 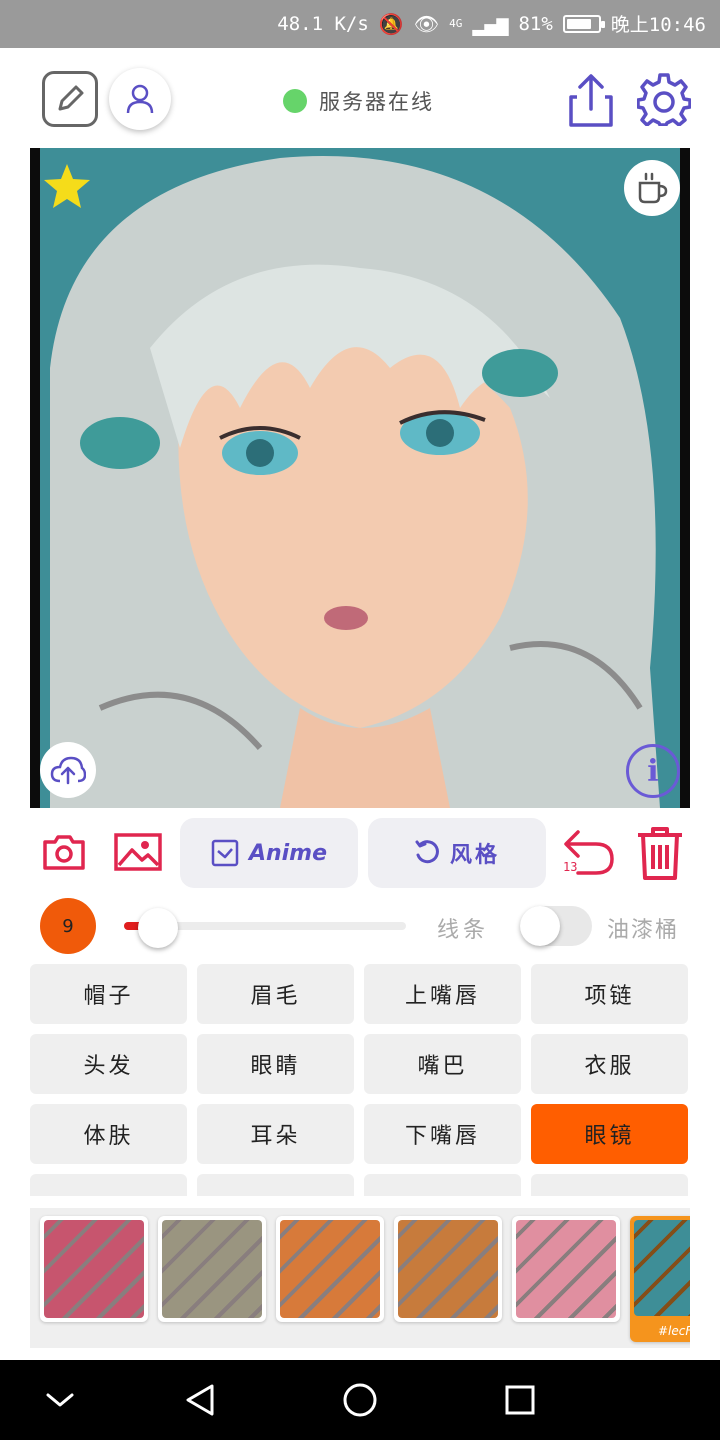 I want to click on part-button: 帽子, so click(x=108, y=994).